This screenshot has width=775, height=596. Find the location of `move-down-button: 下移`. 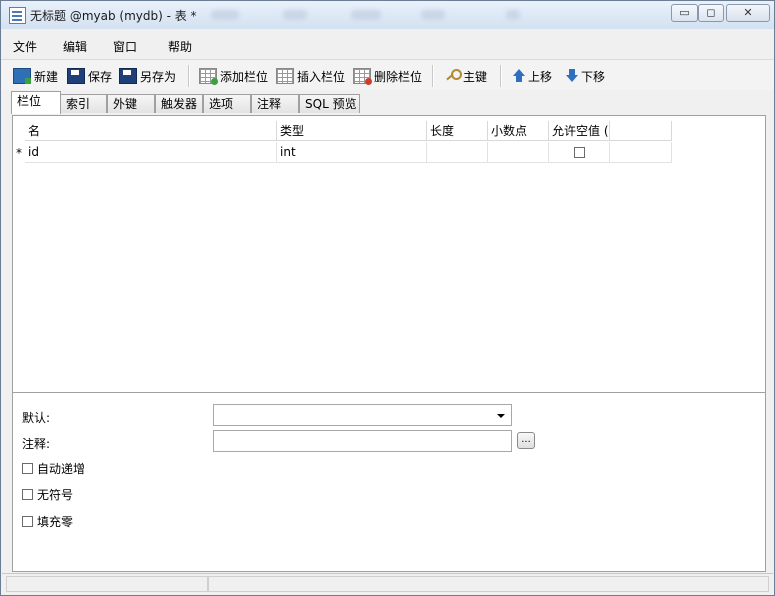

move-down-button: 下移 is located at coordinates (585, 76).